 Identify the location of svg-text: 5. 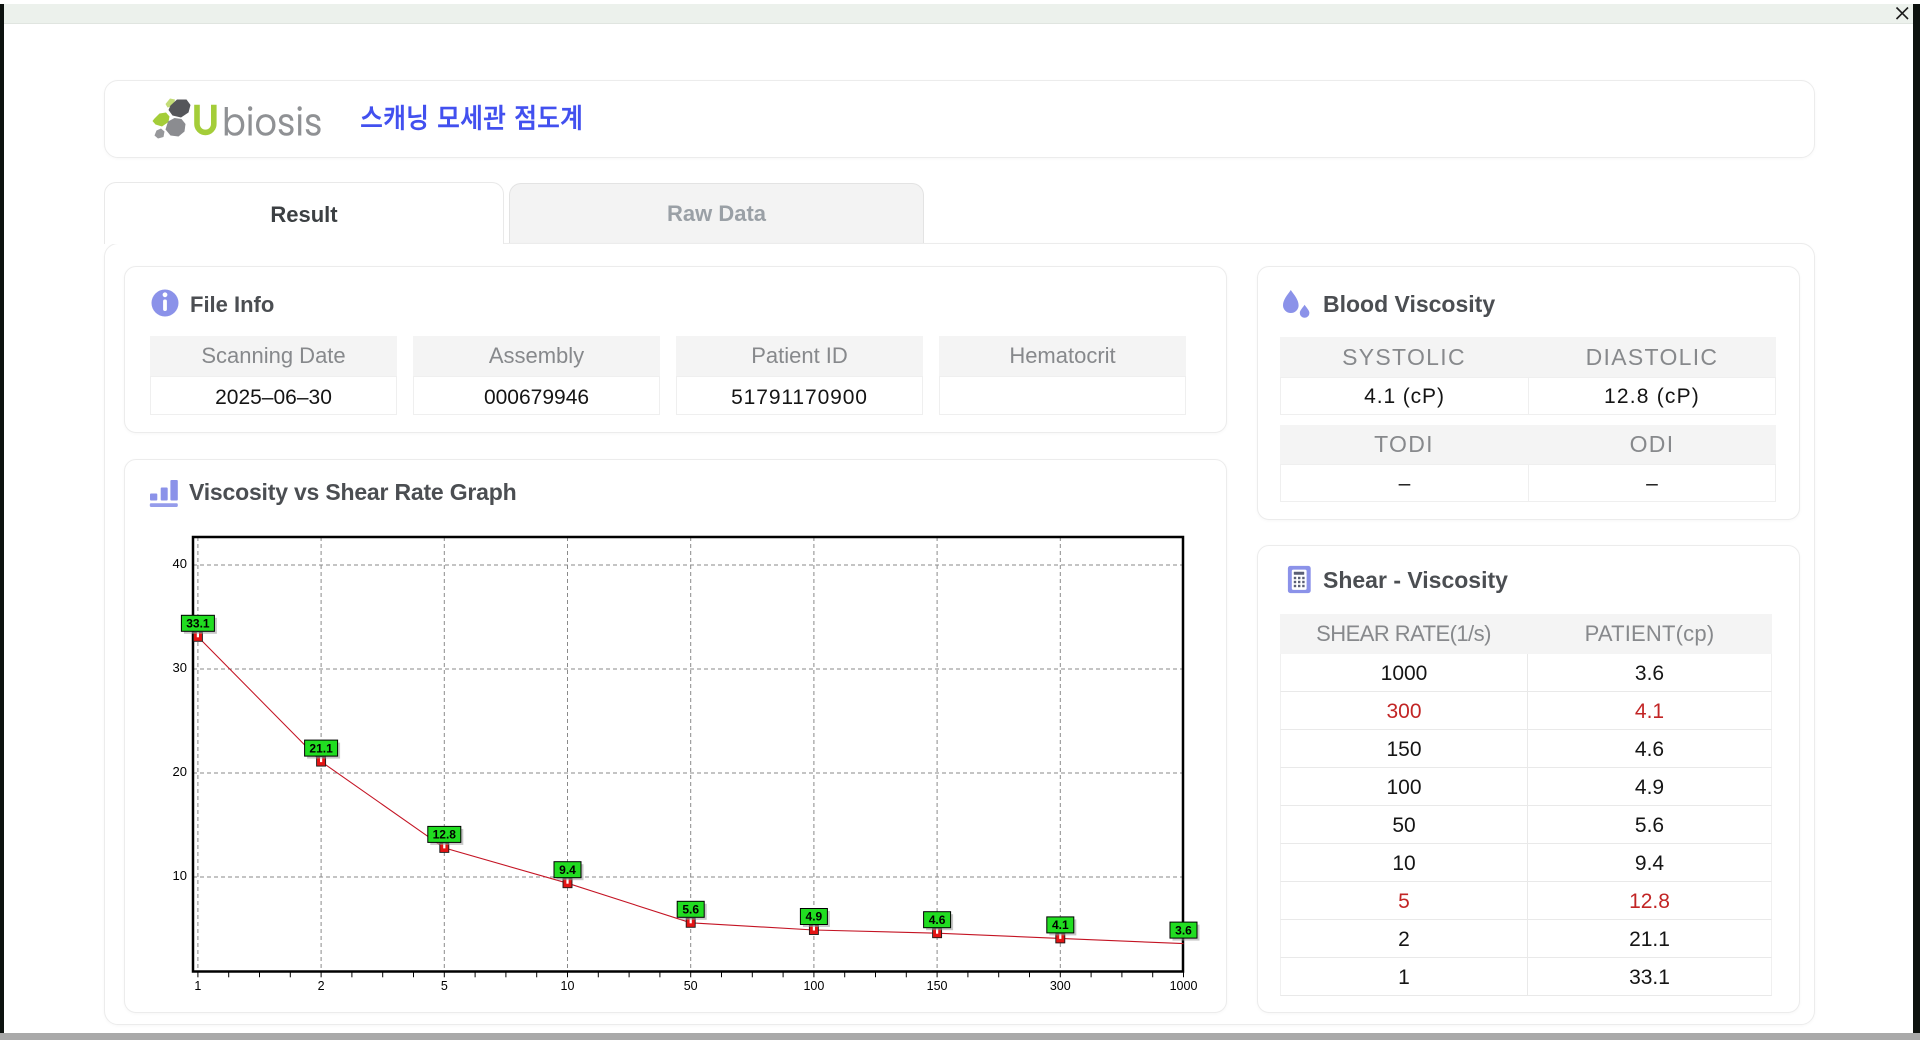
(444, 986).